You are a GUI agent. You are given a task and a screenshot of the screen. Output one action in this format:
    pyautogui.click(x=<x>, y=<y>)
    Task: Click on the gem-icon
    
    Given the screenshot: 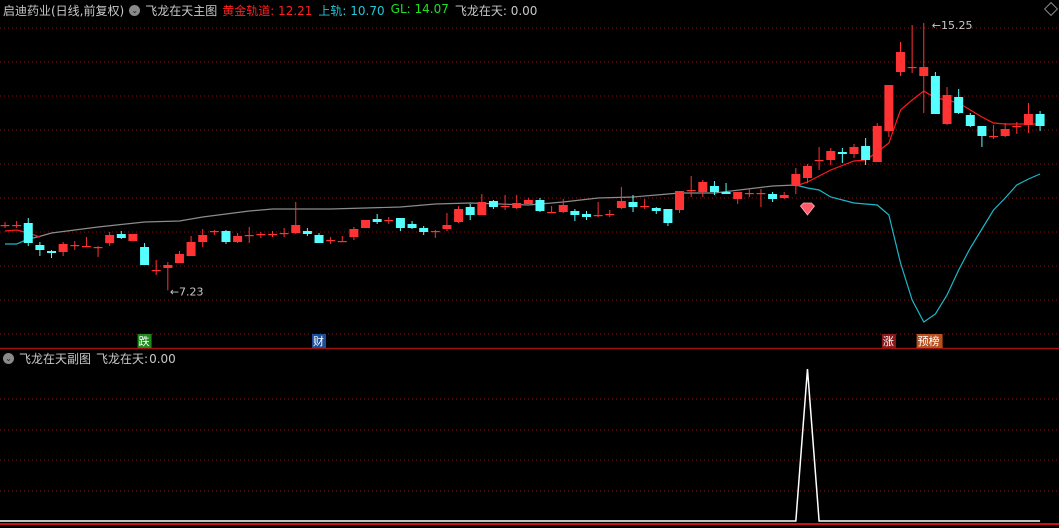 What is the action you would take?
    pyautogui.click(x=807, y=209)
    